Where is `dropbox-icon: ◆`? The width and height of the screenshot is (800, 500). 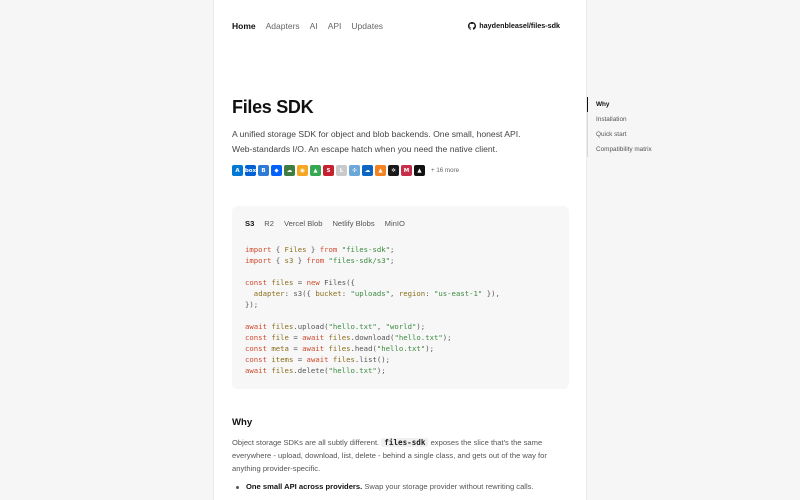
dropbox-icon: ◆ is located at coordinates (276, 170).